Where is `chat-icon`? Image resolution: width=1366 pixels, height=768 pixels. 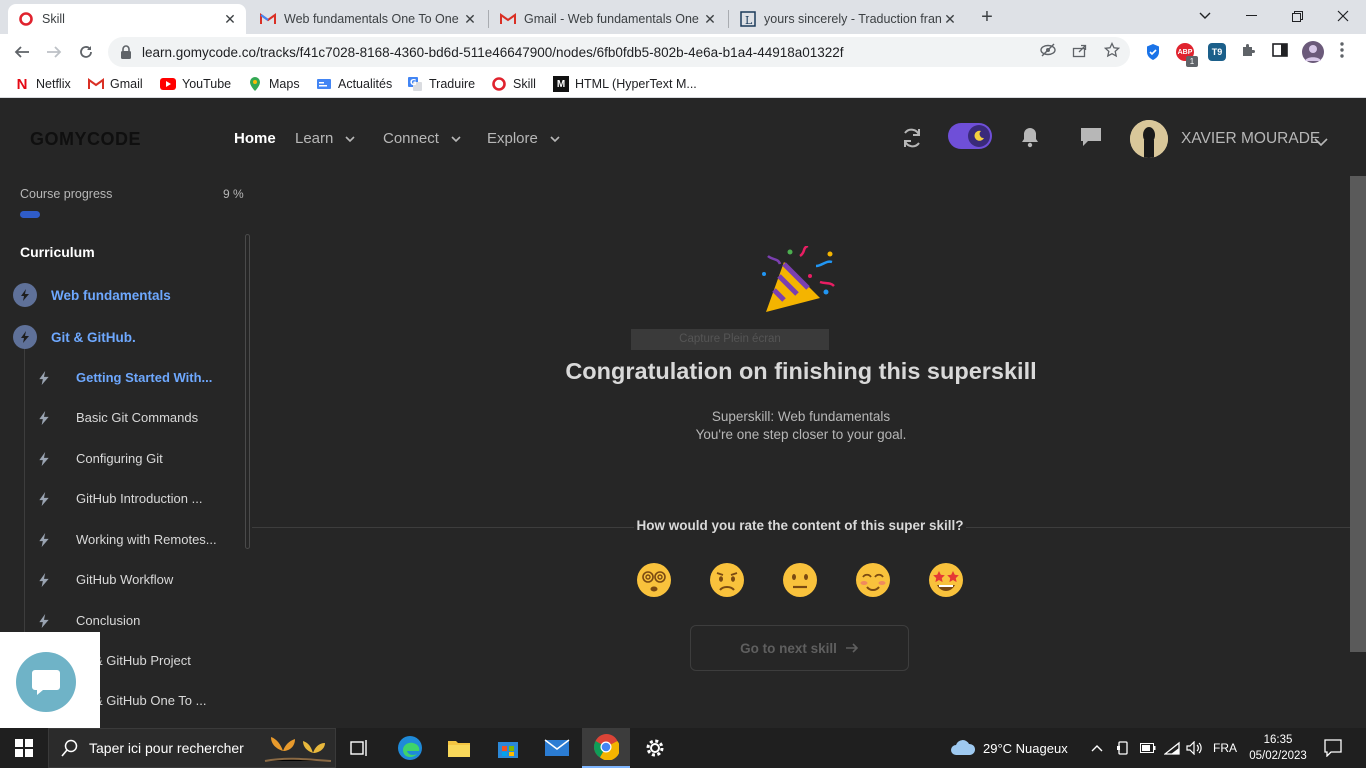 chat-icon is located at coordinates (1091, 138).